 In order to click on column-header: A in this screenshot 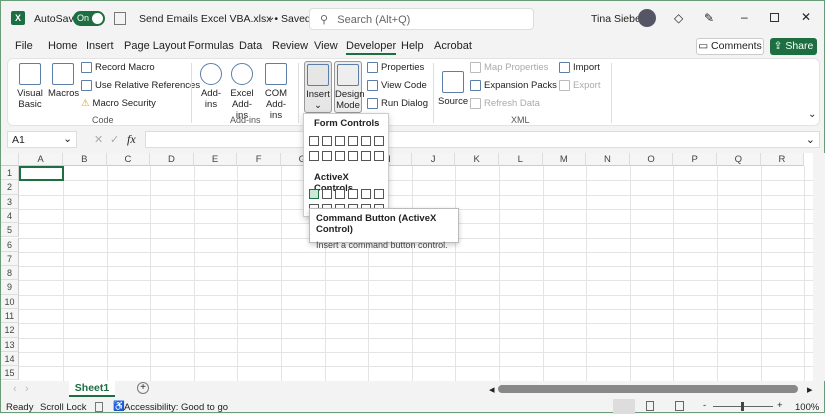, I will do `click(41, 159)`.